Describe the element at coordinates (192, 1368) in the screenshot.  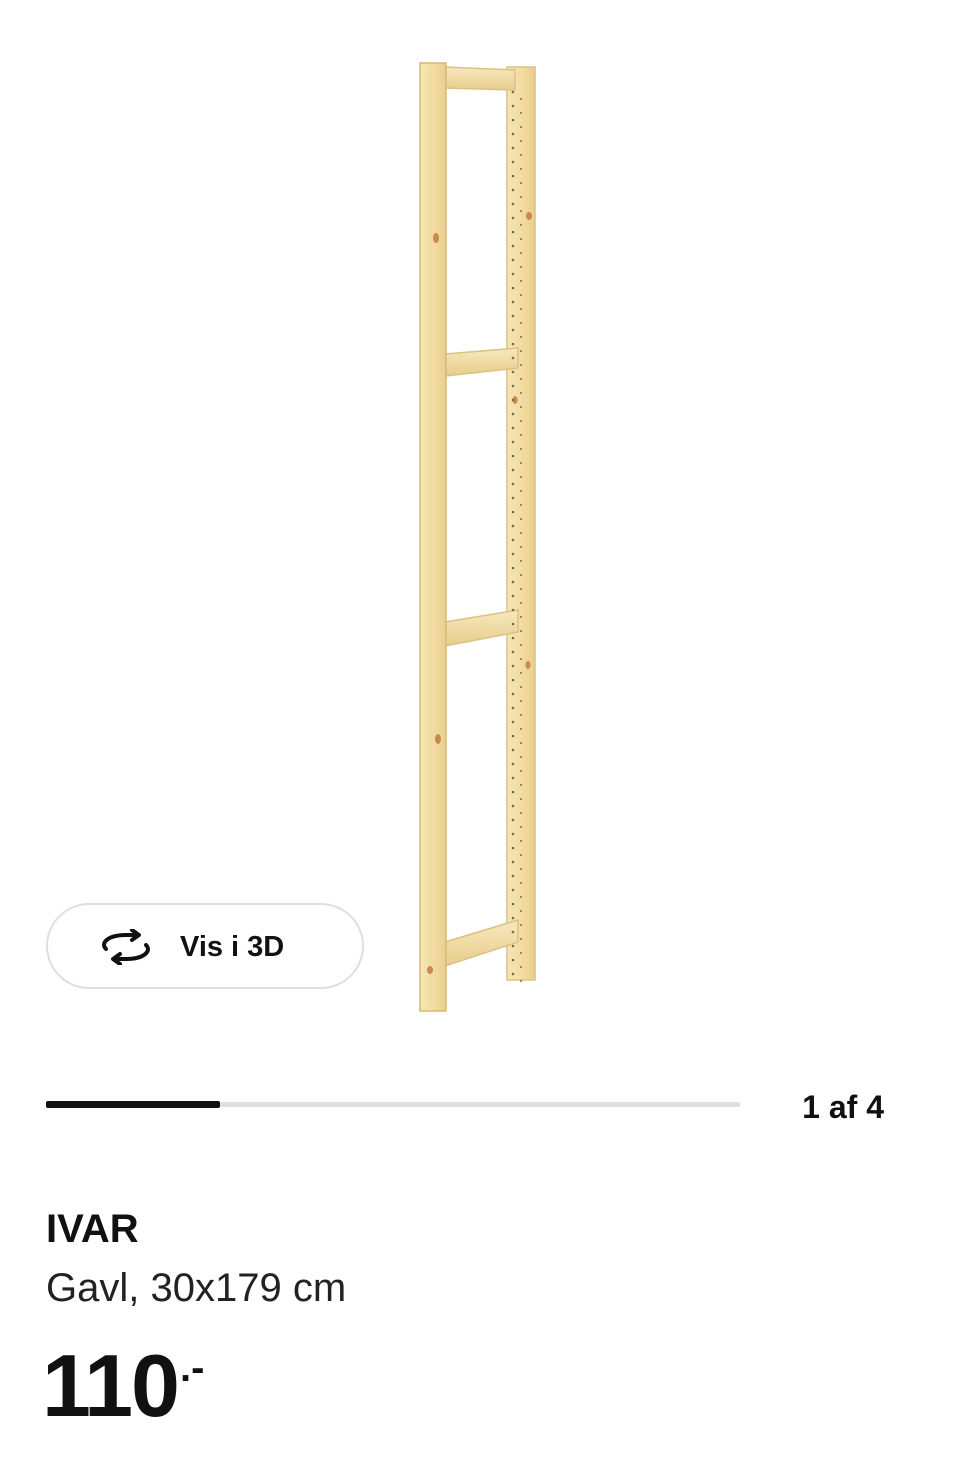
I see `price-suffix: .-` at that location.